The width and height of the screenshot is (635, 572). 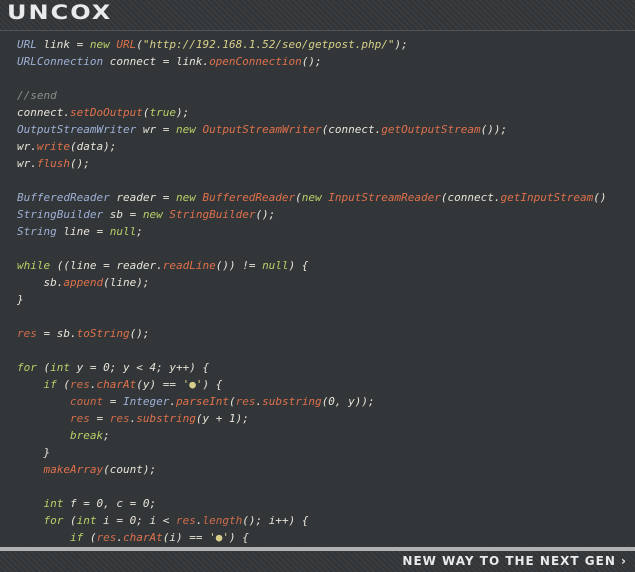 I want to click on code-token: getInputStream, so click(x=547, y=197).